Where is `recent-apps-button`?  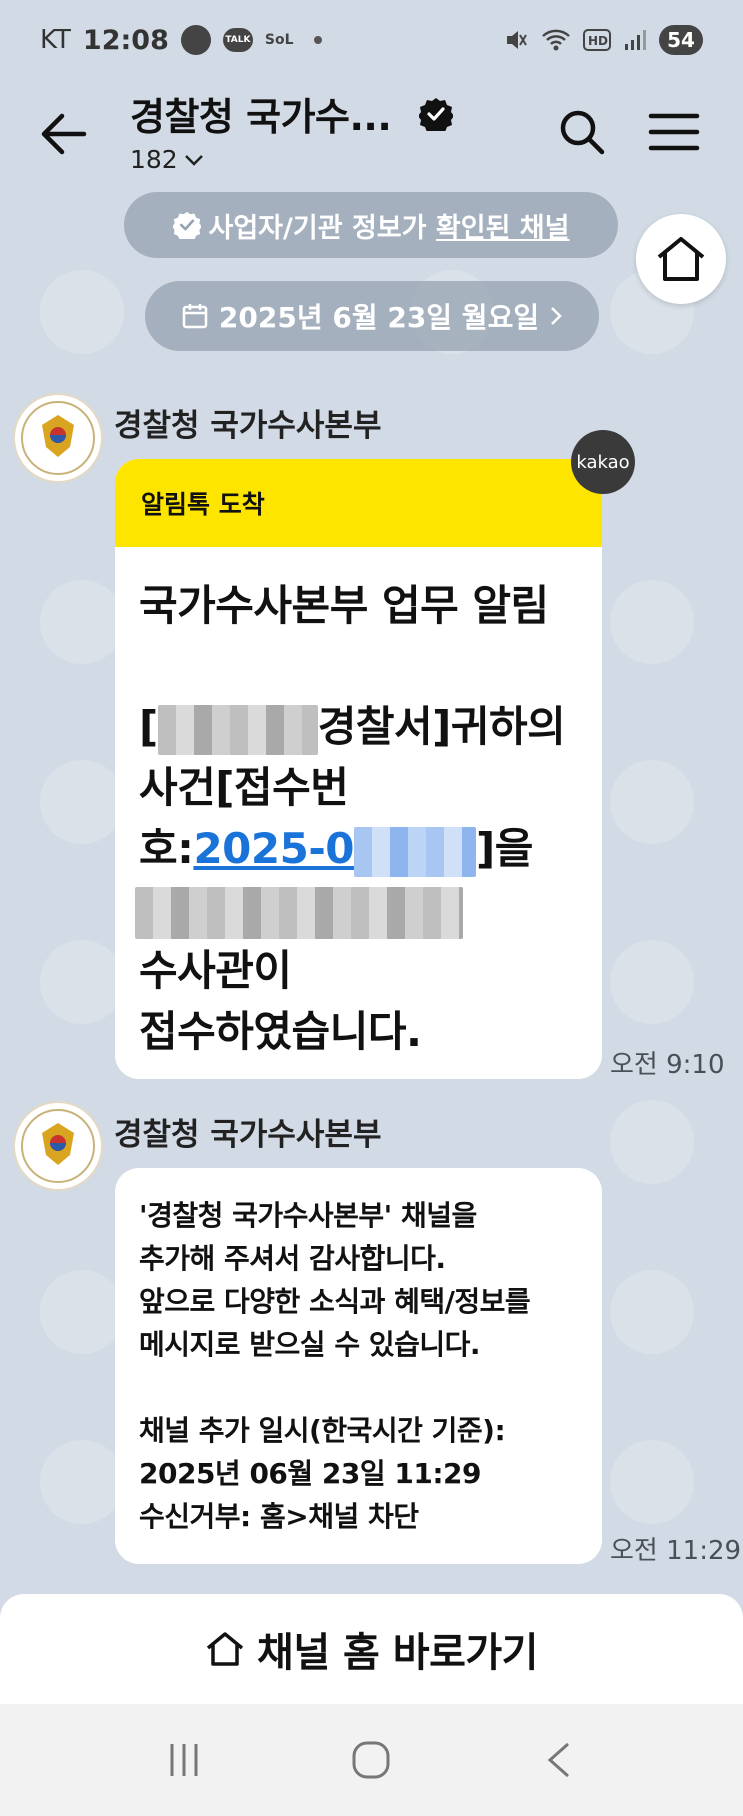
recent-apps-button is located at coordinates (184, 1760).